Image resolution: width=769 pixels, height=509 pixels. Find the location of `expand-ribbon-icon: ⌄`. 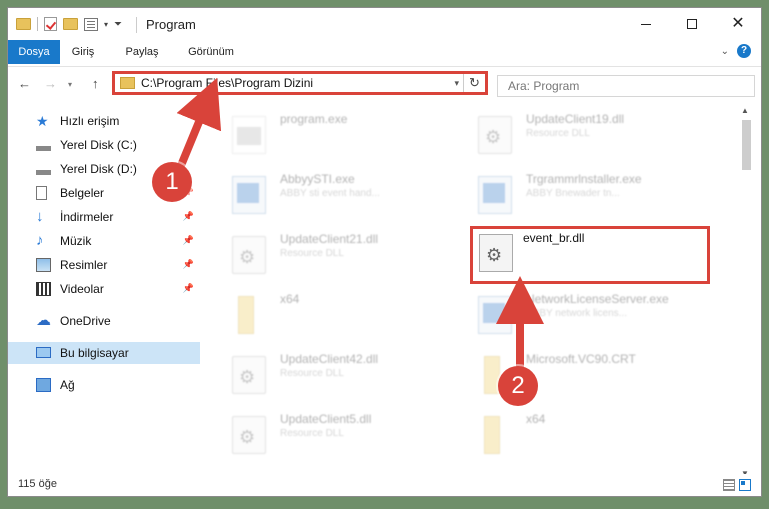

expand-ribbon-icon: ⌄ is located at coordinates (725, 51).